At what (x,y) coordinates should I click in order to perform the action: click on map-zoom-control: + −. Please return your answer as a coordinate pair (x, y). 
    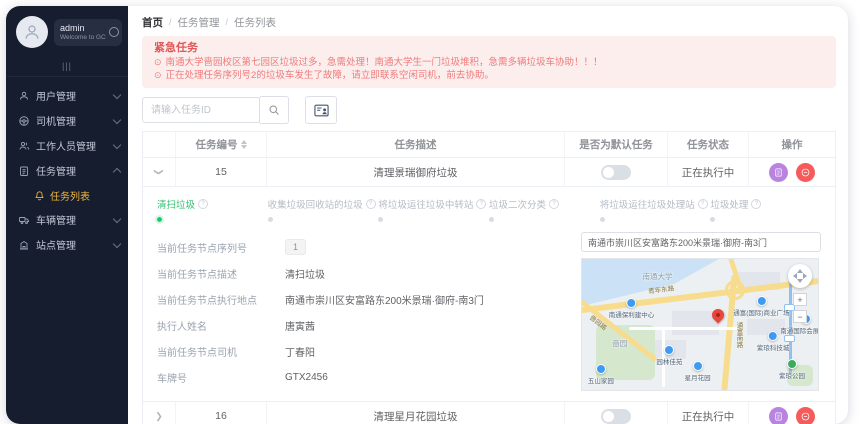
    Looking at the image, I should click on (800, 308).